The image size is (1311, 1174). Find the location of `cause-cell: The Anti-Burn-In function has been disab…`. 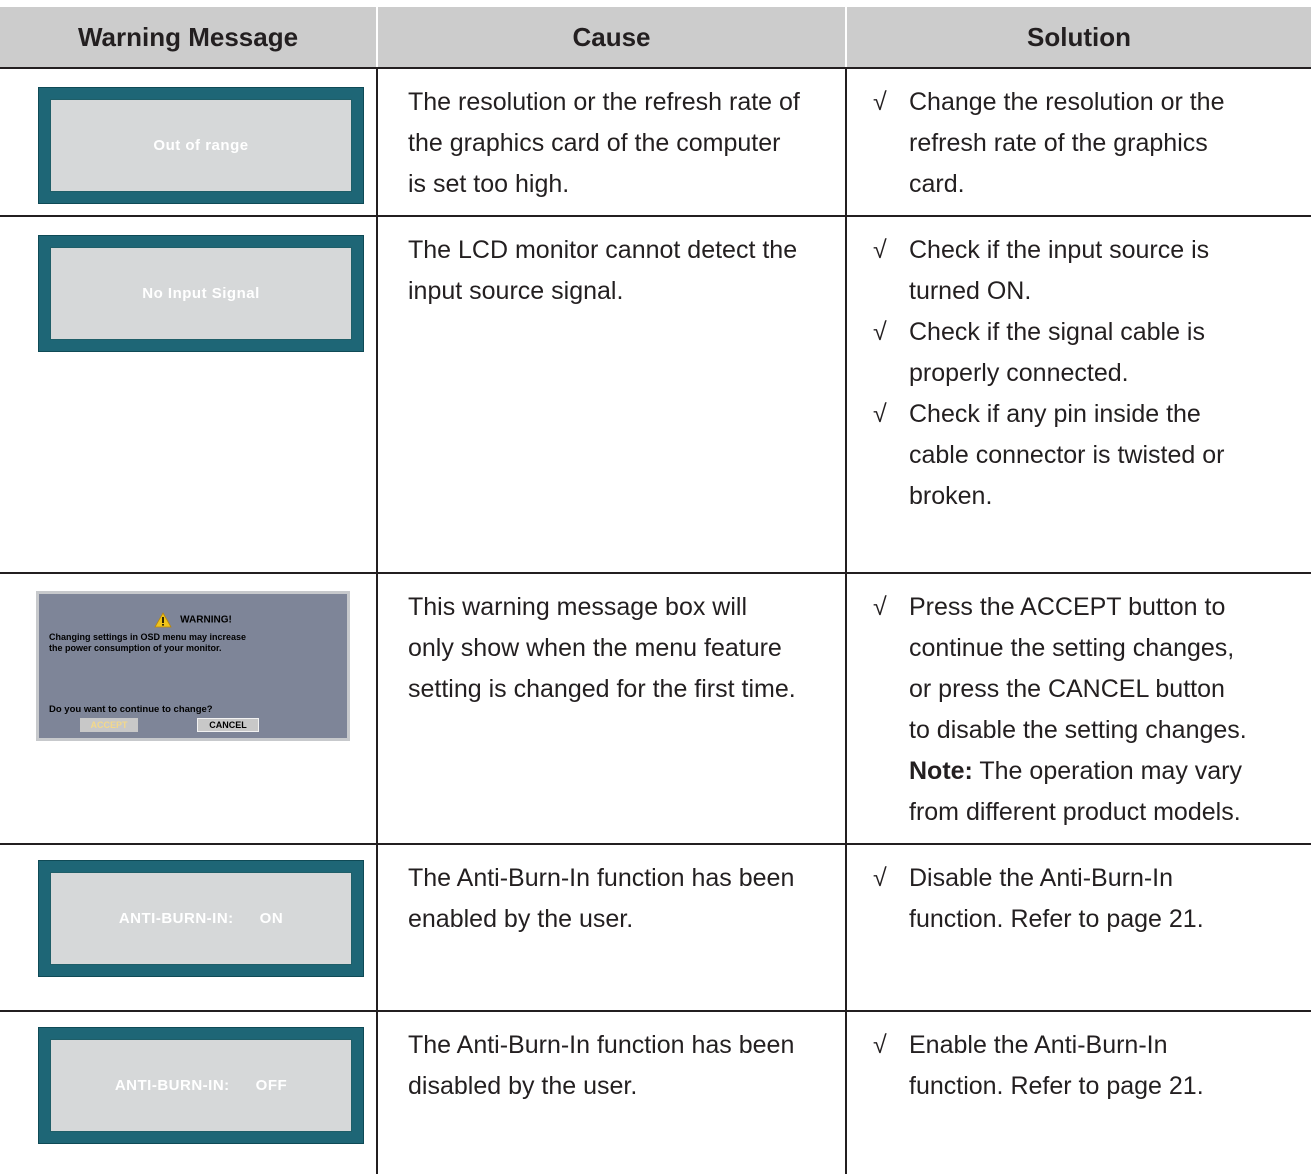

cause-cell: The Anti-Burn-In function has been disab… is located at coordinates (611, 1092).